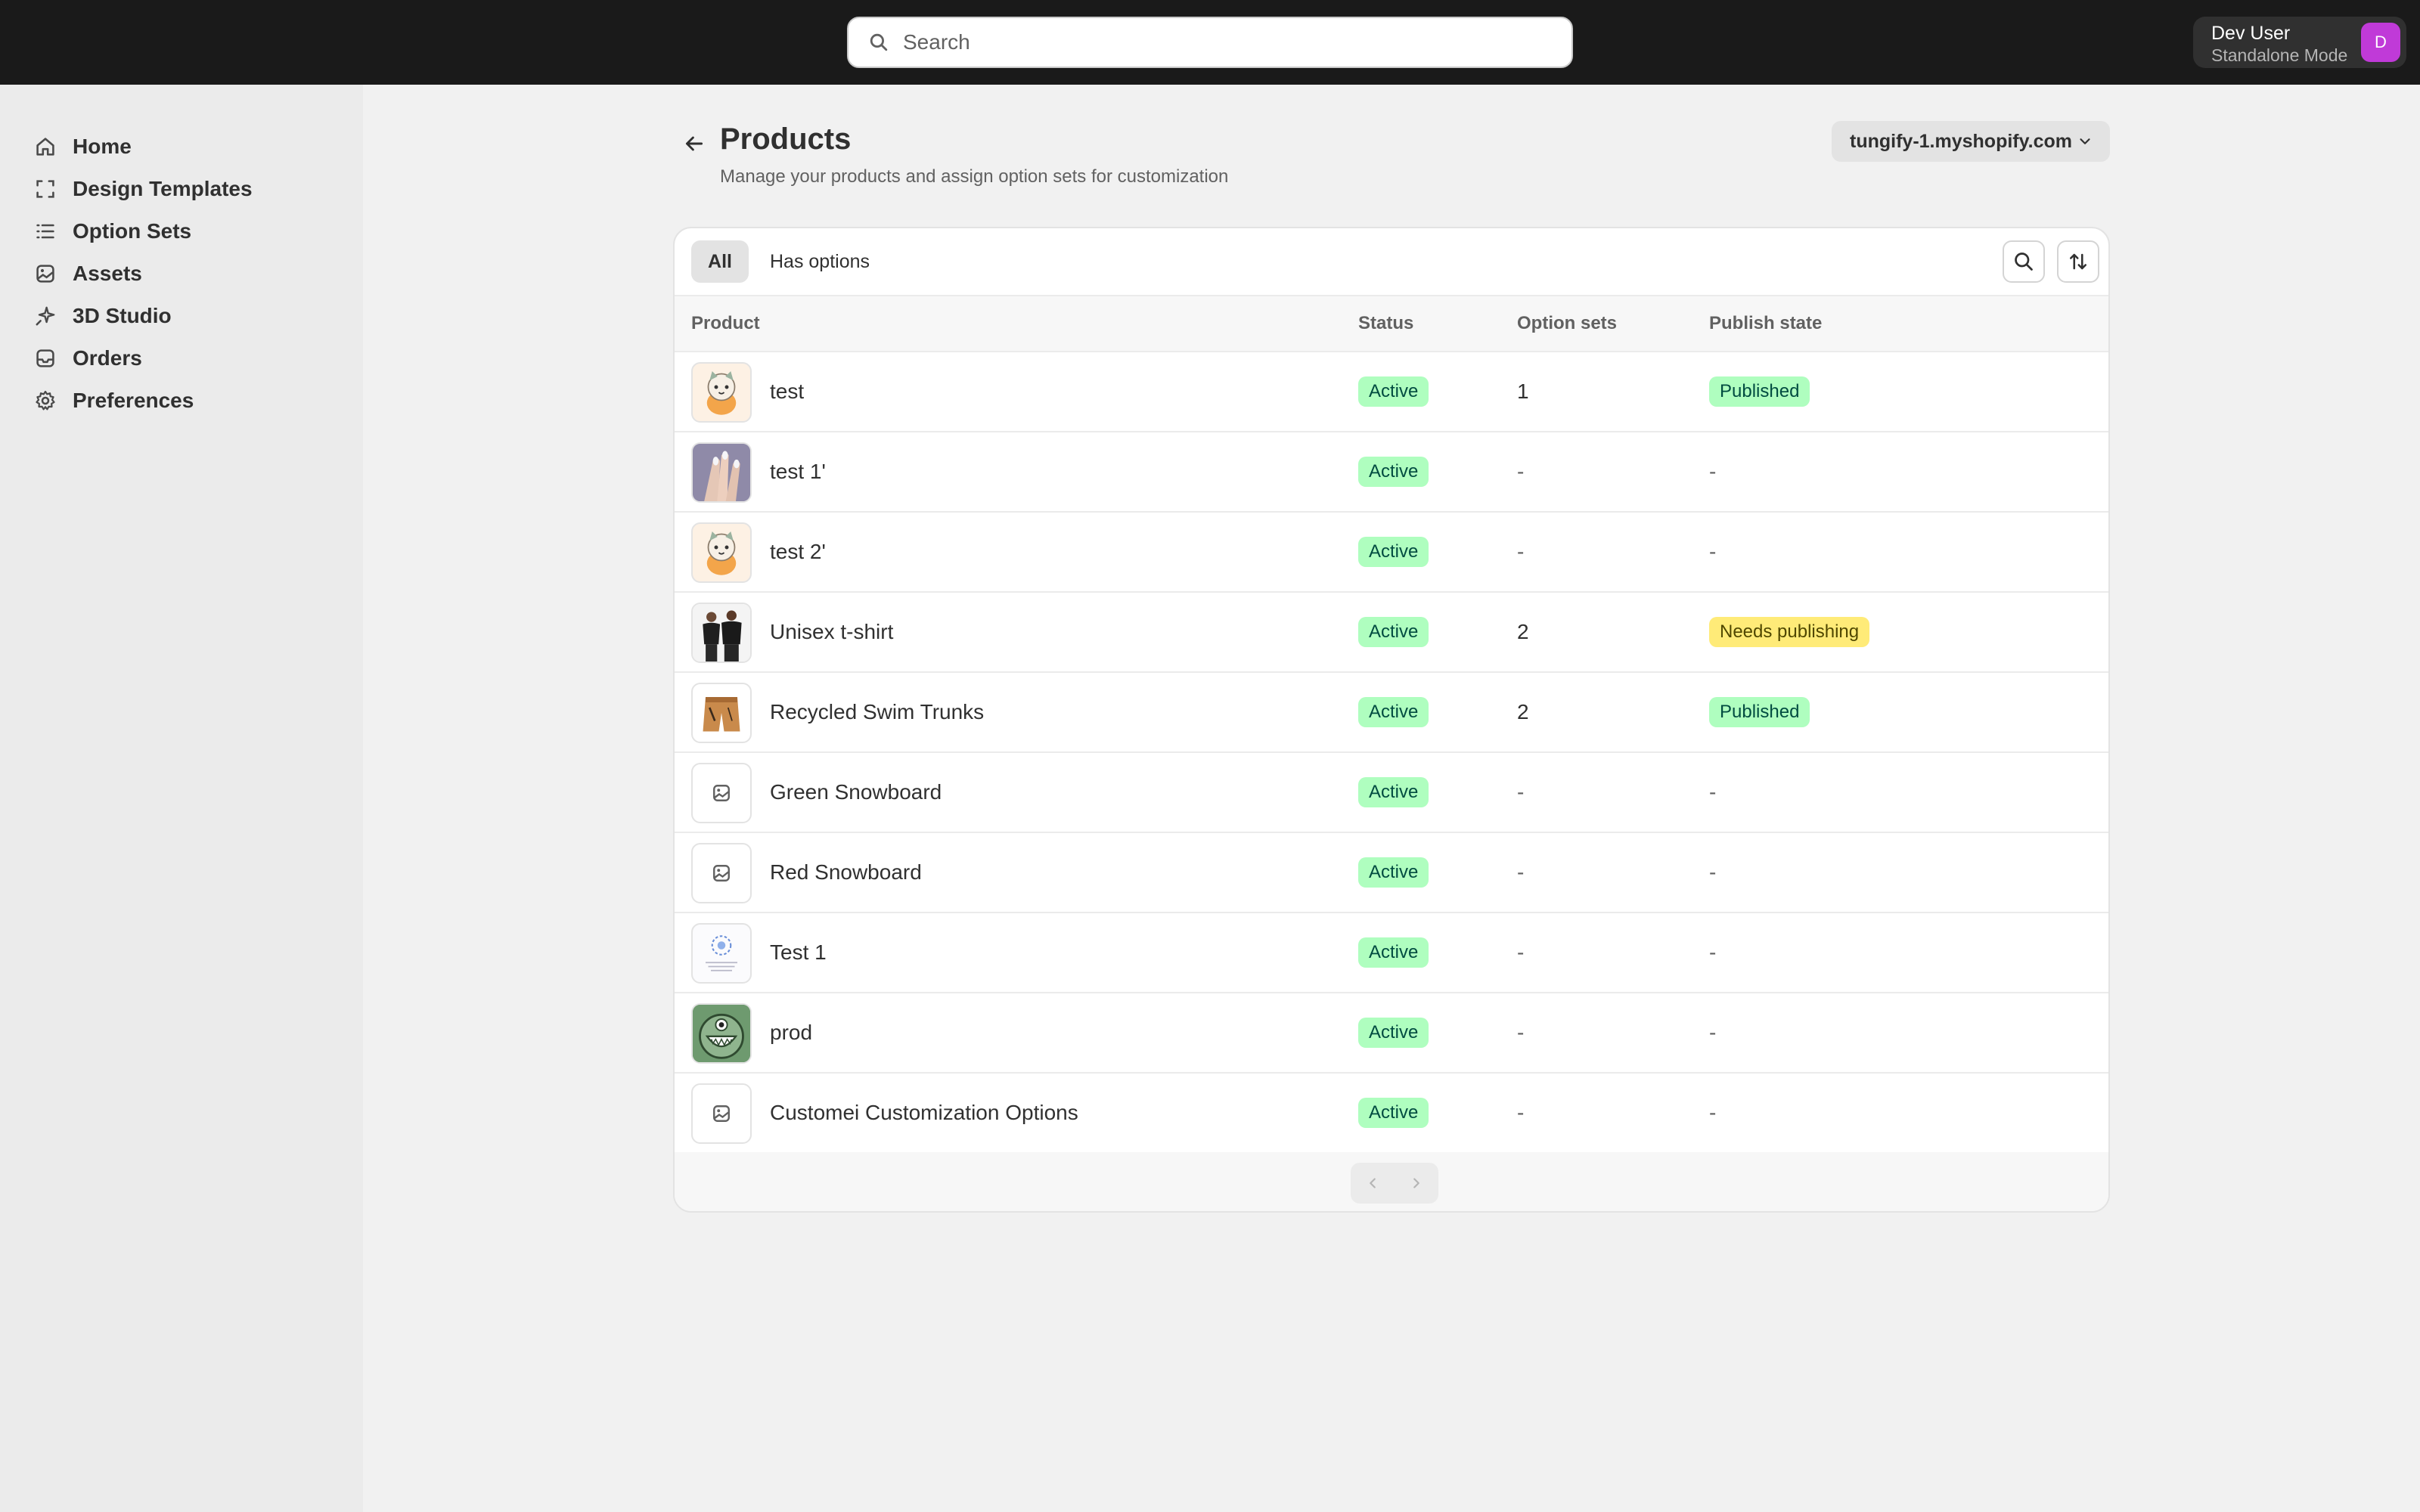 The image size is (2420, 1512). I want to click on table-header: Product Status Option sets Publish state, so click(1391, 323).